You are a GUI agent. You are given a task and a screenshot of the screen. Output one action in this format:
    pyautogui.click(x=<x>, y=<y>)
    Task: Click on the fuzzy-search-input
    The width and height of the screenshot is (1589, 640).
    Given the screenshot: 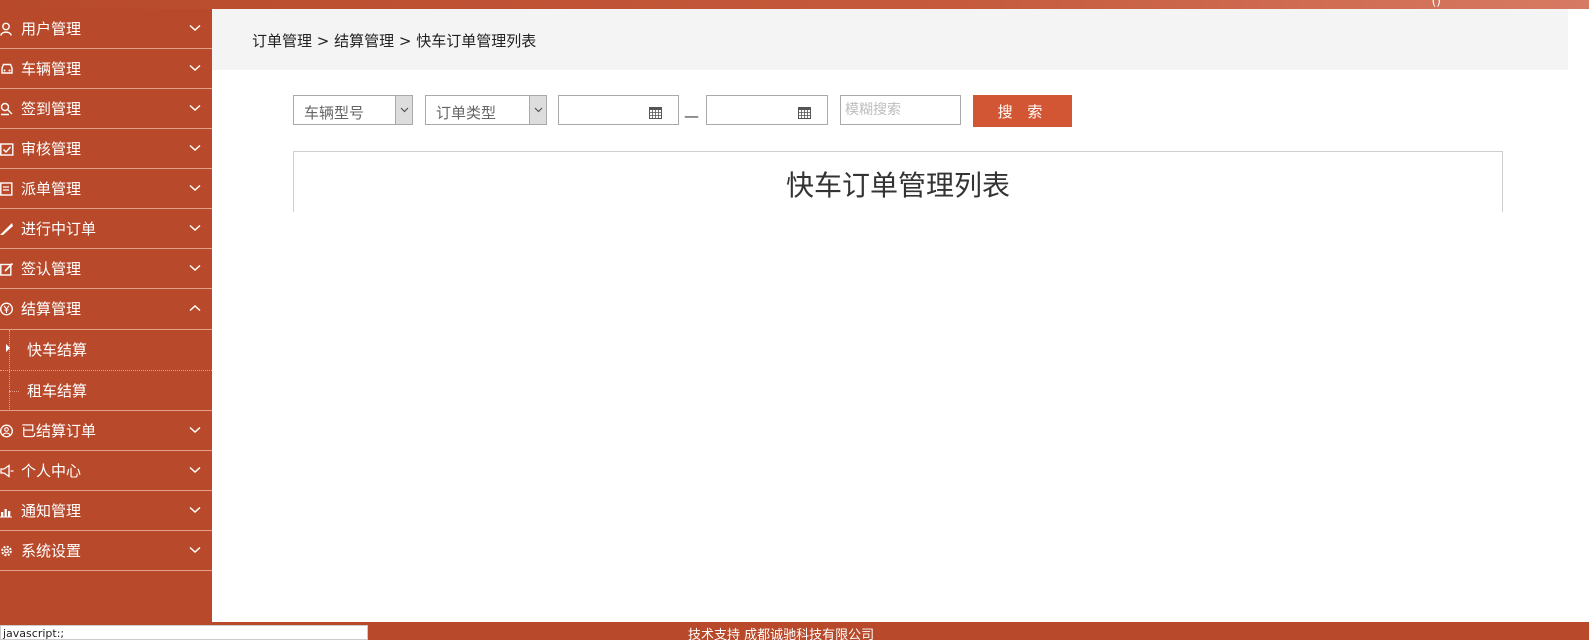 What is the action you would take?
    pyautogui.click(x=900, y=110)
    